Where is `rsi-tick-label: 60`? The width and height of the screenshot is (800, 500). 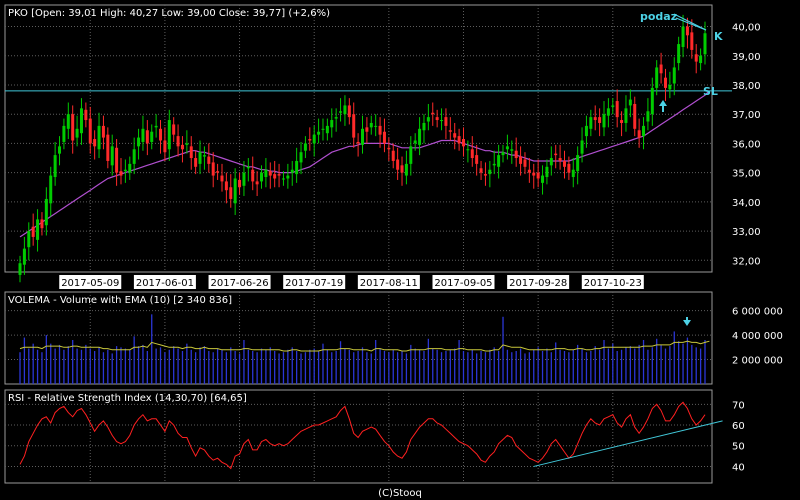 rsi-tick-label: 60 is located at coordinates (738, 426).